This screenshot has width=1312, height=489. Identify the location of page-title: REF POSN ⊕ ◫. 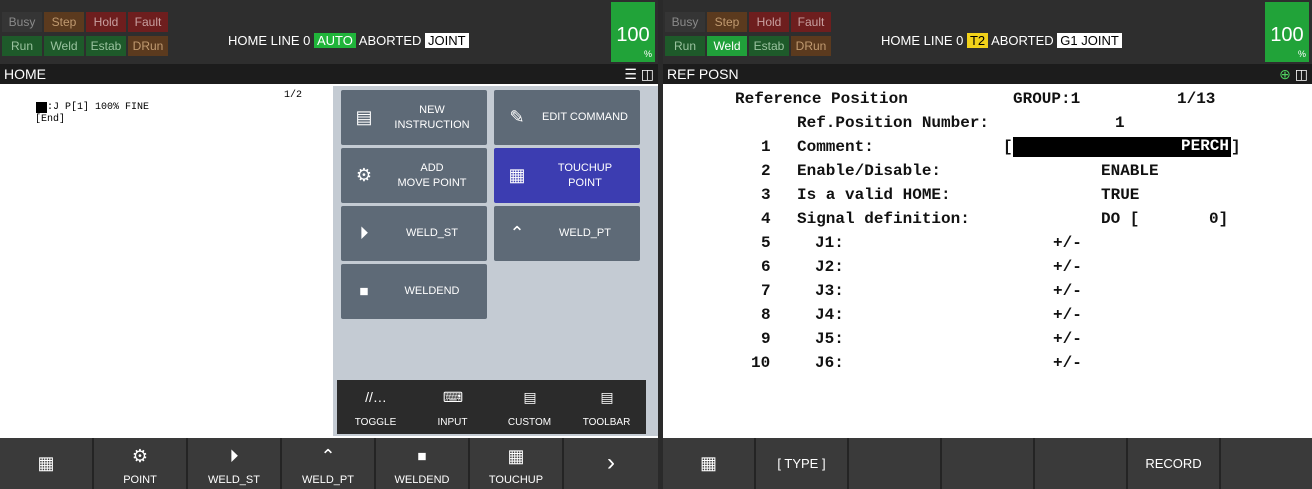
(987, 74).